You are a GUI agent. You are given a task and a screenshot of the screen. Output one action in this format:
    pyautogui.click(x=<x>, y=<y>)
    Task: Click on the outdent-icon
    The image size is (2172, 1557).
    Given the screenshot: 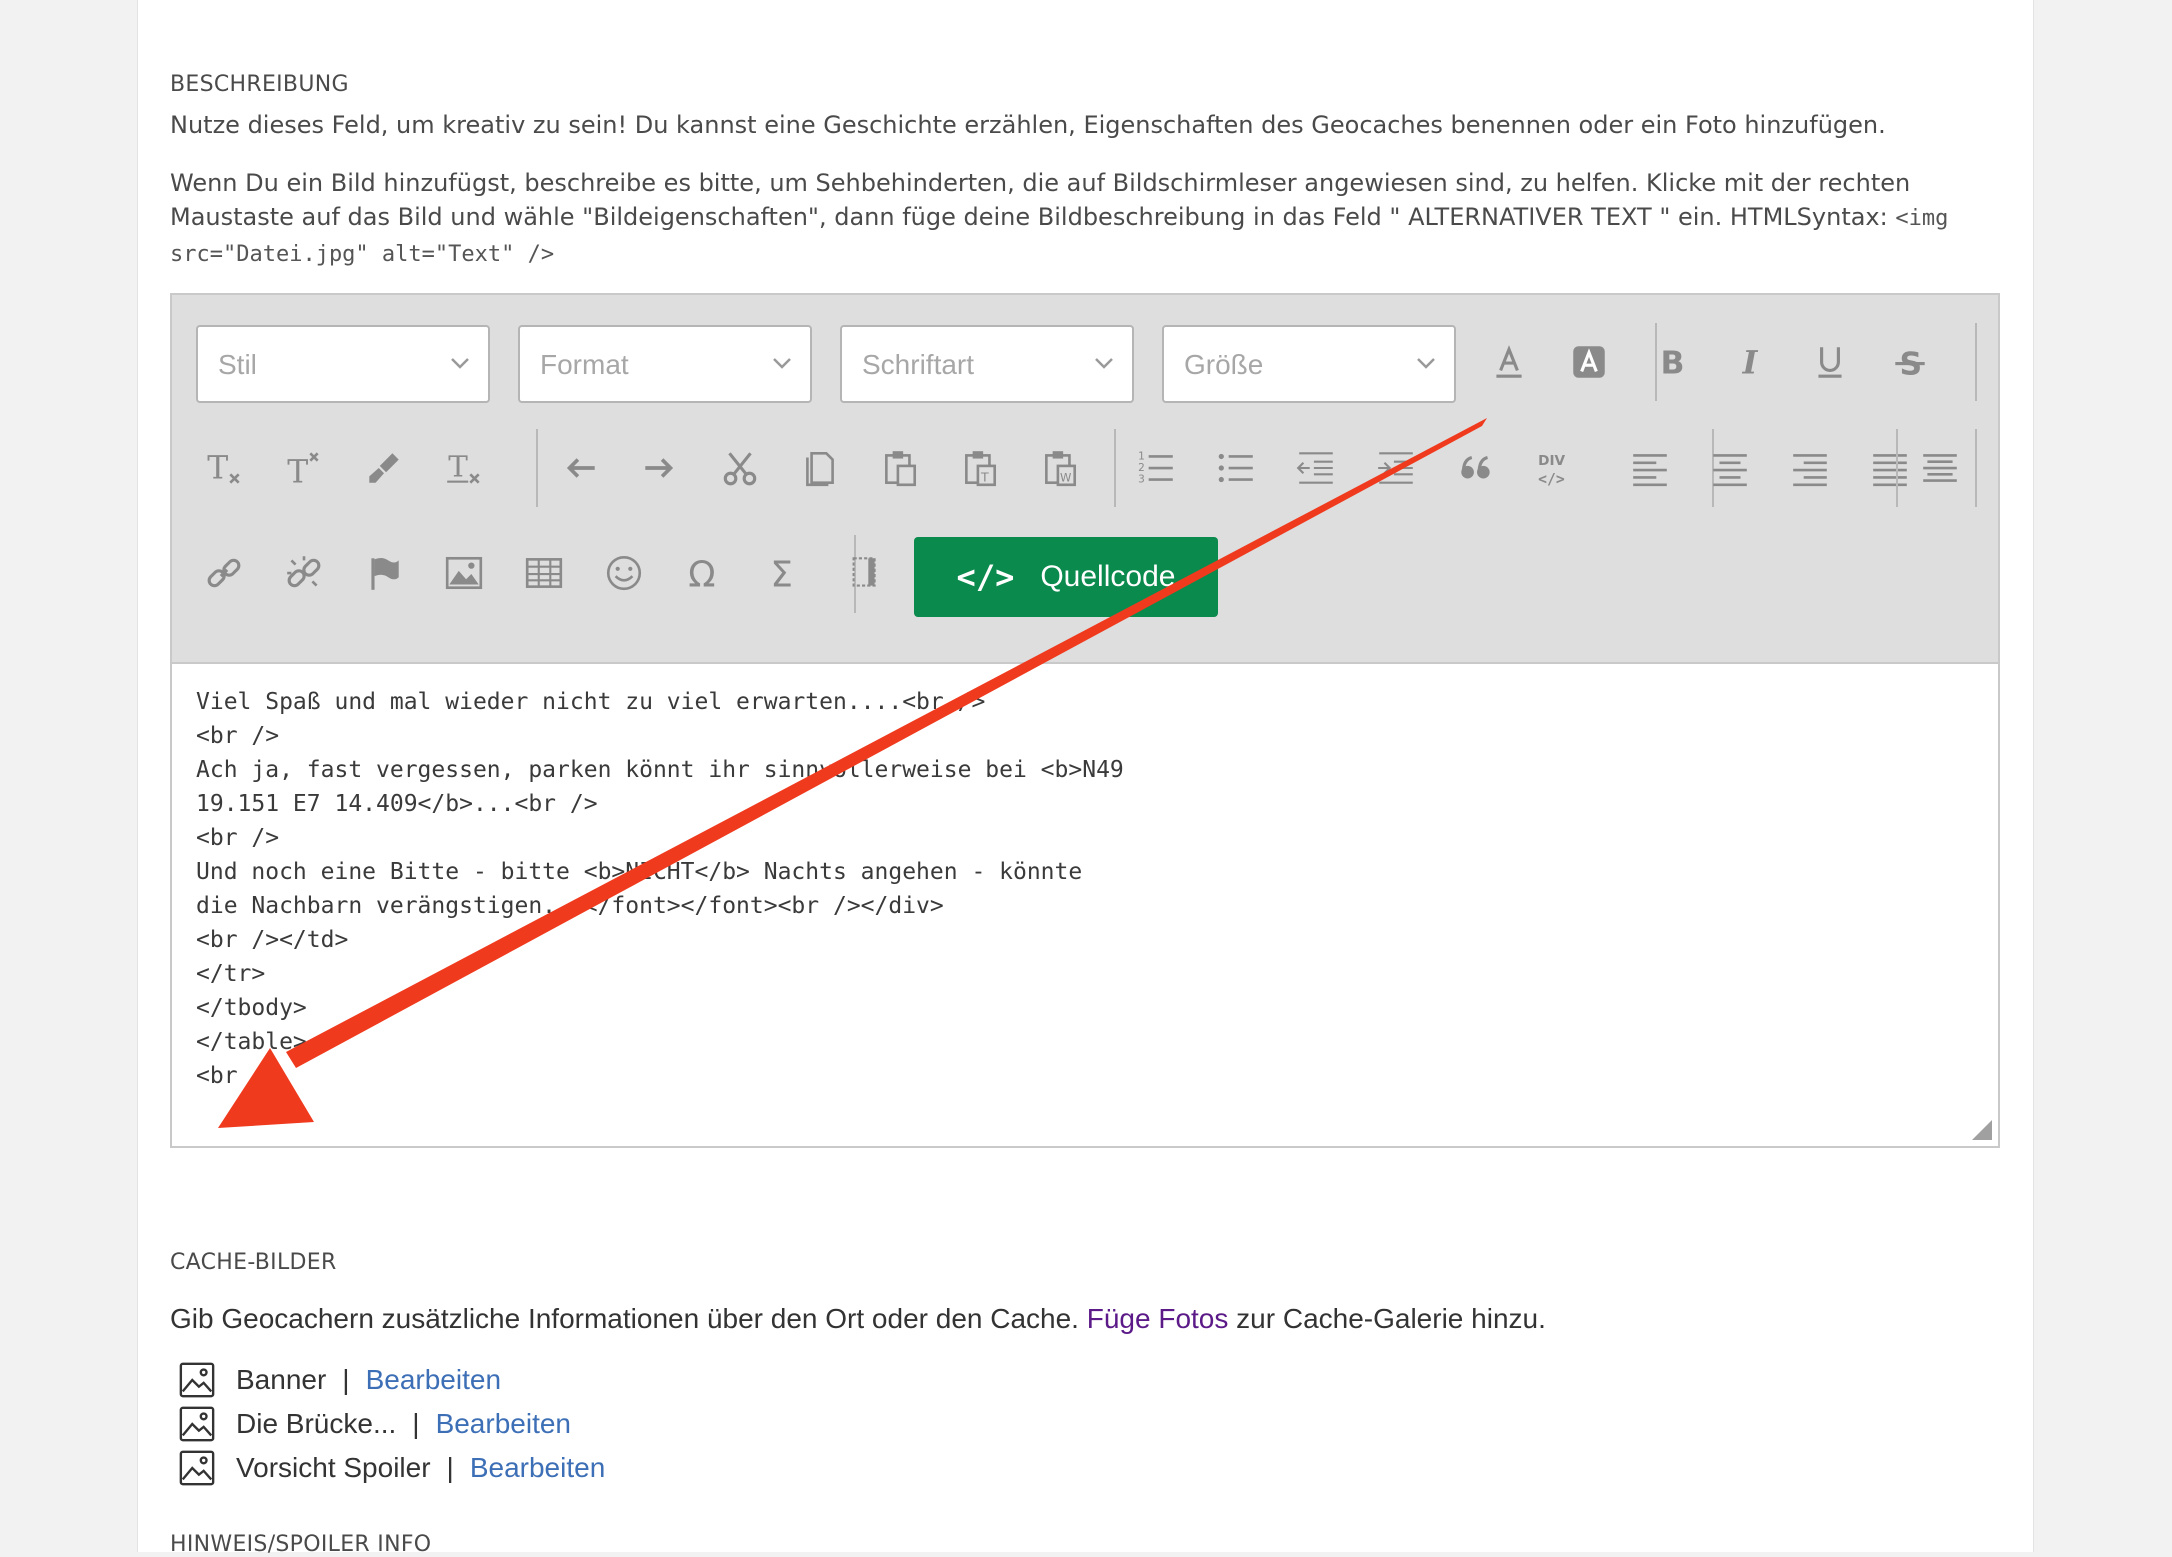 What is the action you would take?
    pyautogui.click(x=1314, y=468)
    